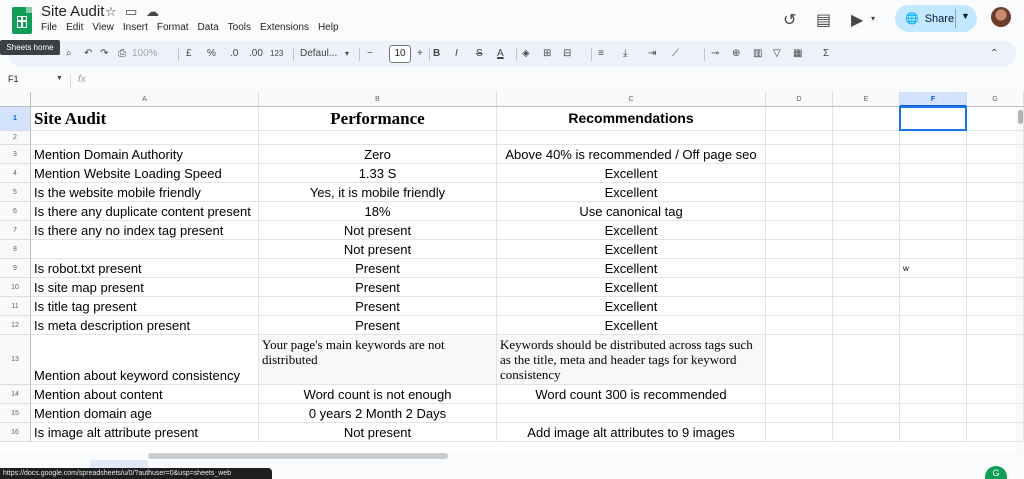 This screenshot has height=479, width=1024. I want to click on row-header: 3, so click(15, 154).